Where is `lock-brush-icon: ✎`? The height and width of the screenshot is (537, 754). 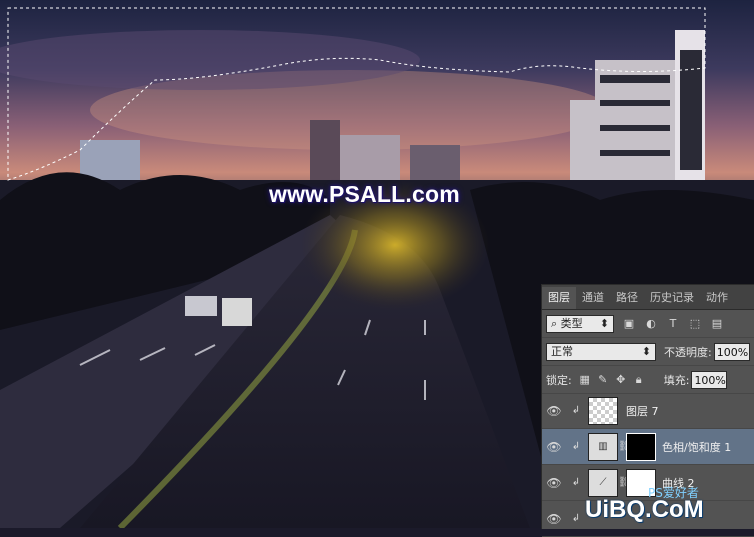
lock-brush-icon: ✎ is located at coordinates (603, 380).